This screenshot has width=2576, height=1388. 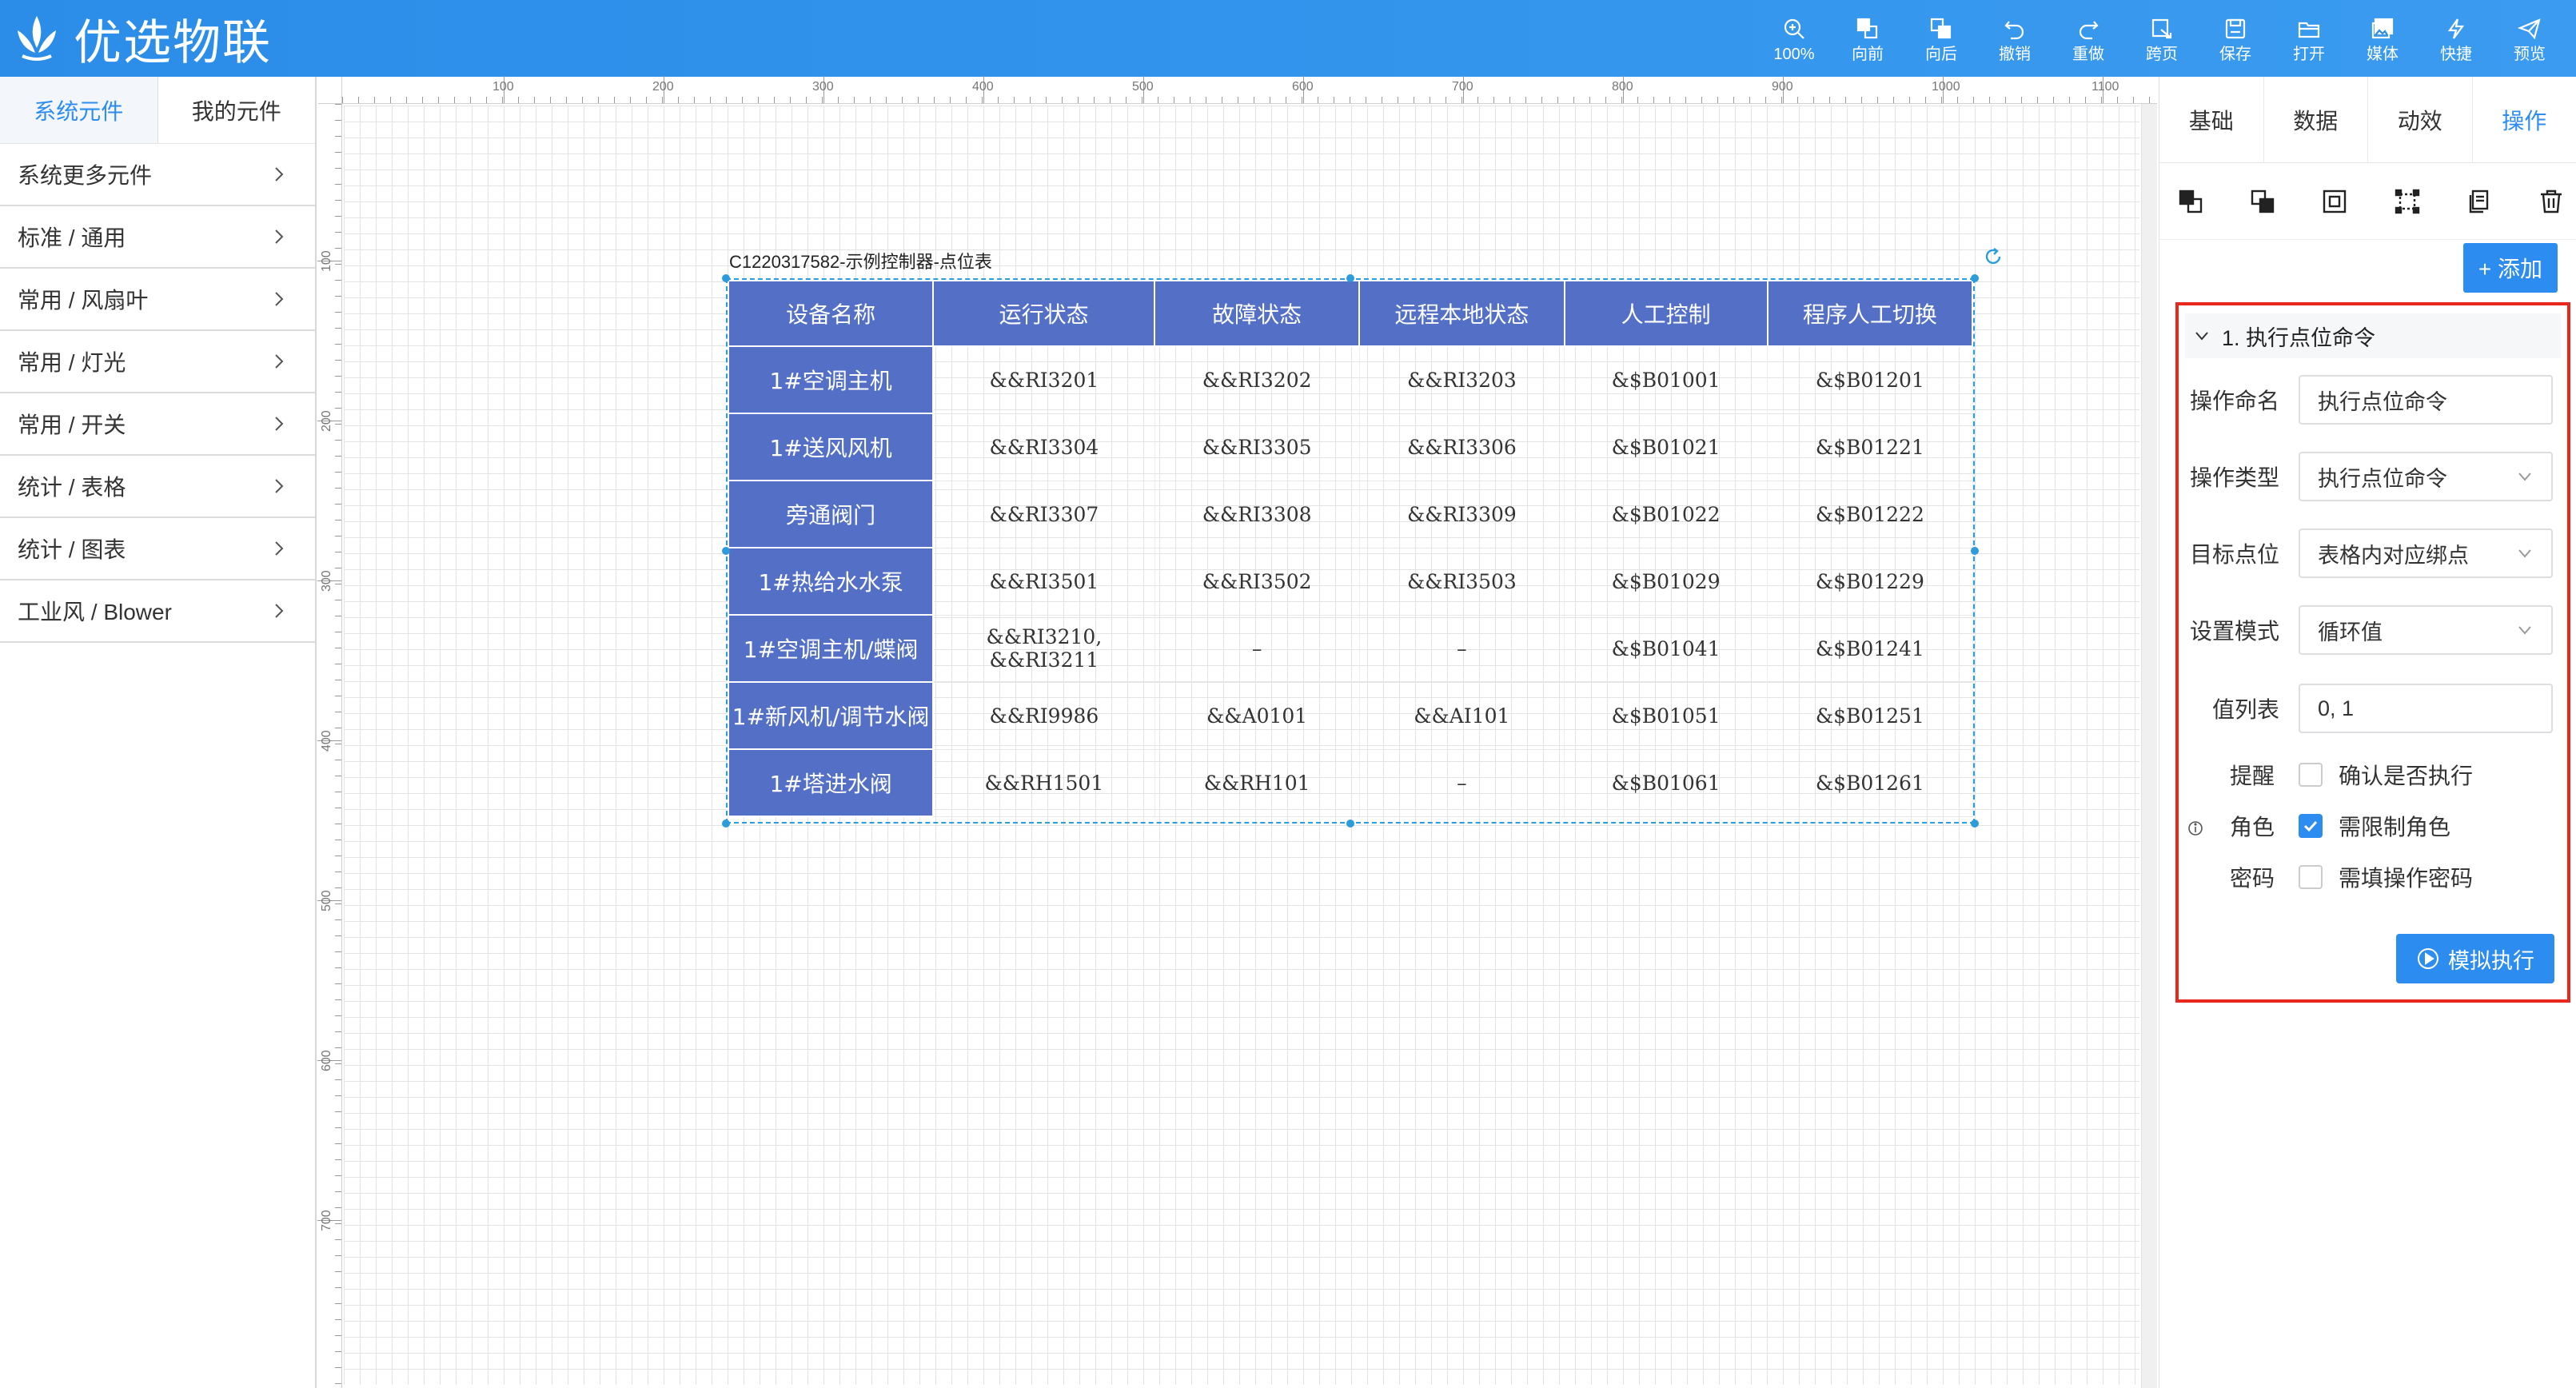 I want to click on save-label: 保存, so click(x=2235, y=54).